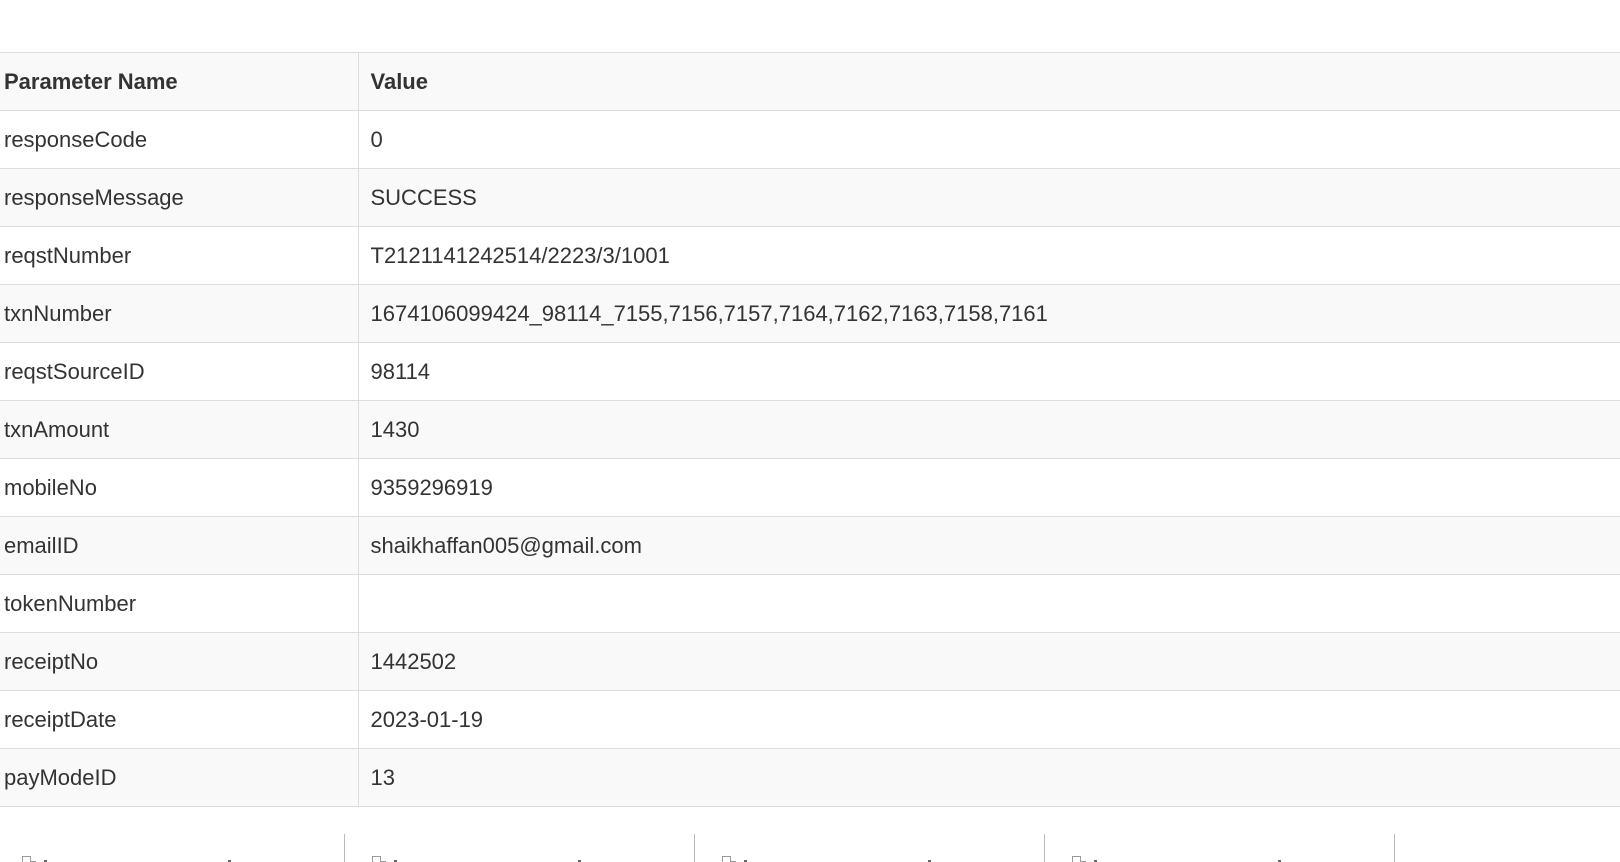 The width and height of the screenshot is (1620, 862). Describe the element at coordinates (988, 719) in the screenshot. I see `parameter-value-cell: 2023-01-19` at that location.